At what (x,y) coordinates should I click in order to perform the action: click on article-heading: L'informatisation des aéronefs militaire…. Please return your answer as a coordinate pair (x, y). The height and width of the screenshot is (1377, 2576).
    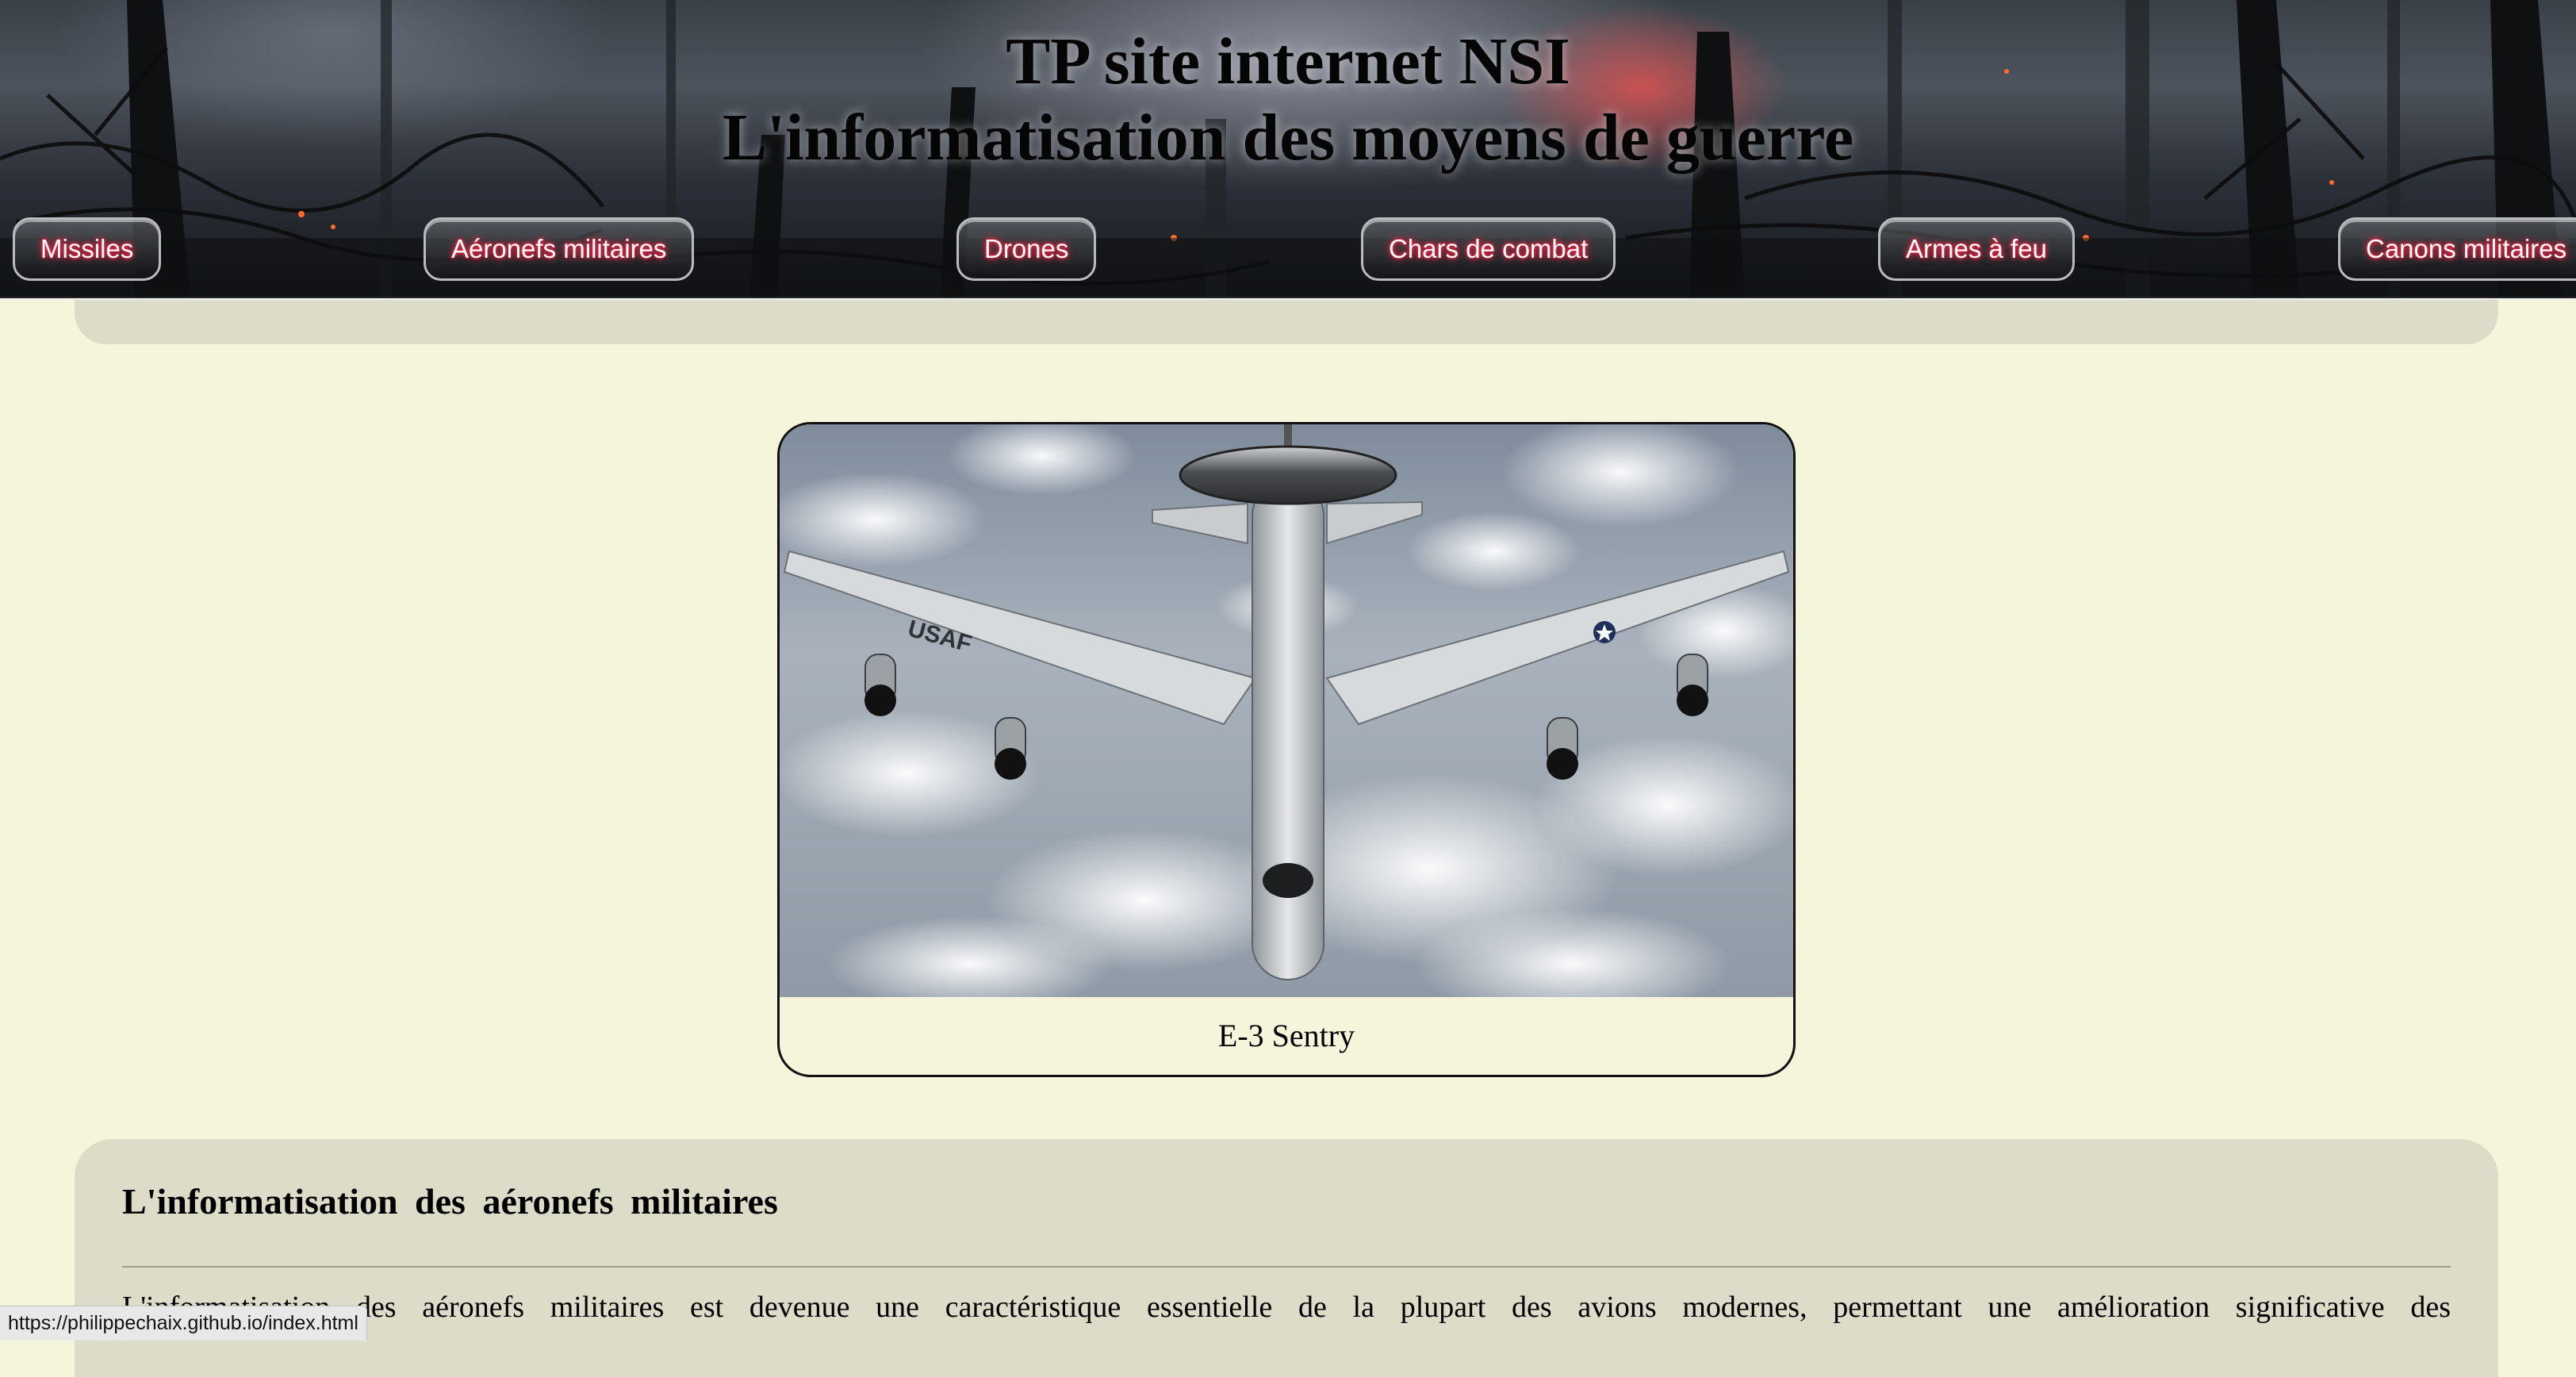
    Looking at the image, I should click on (450, 1201).